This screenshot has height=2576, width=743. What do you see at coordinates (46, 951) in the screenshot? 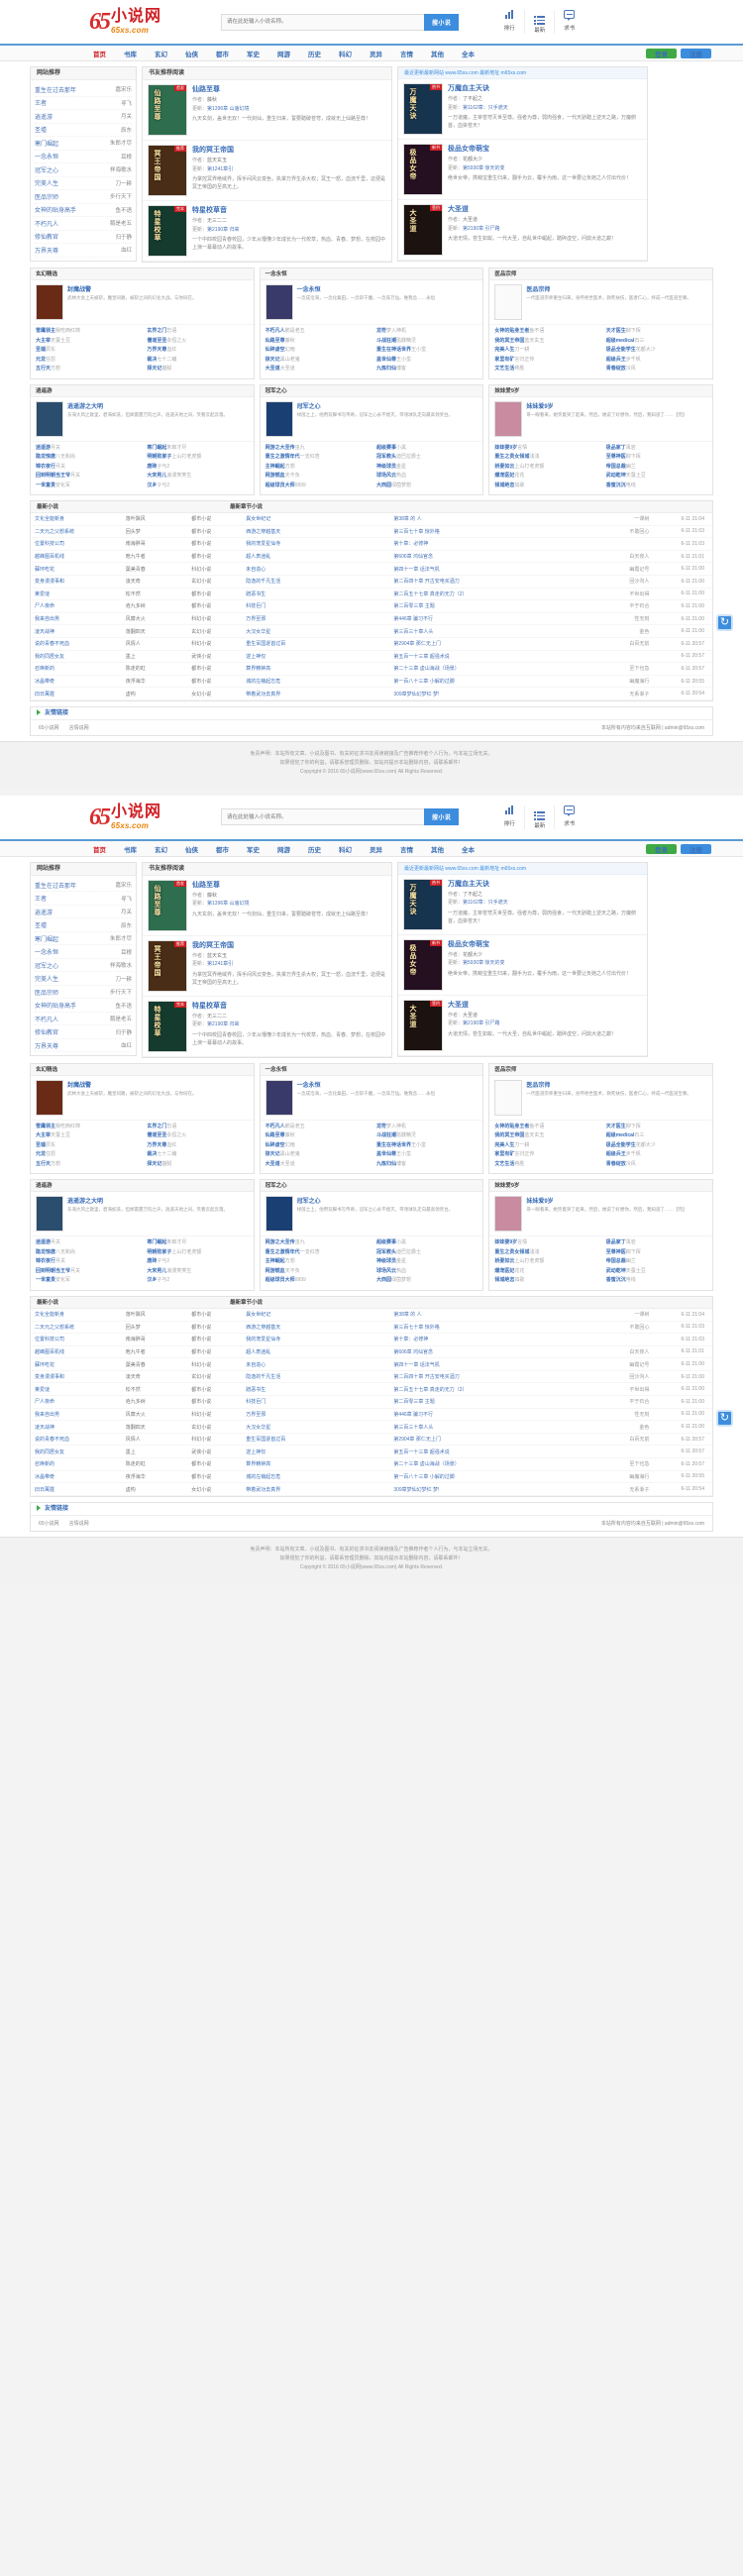
I see `sidebar-book-title: 一念永恒` at bounding box center [46, 951].